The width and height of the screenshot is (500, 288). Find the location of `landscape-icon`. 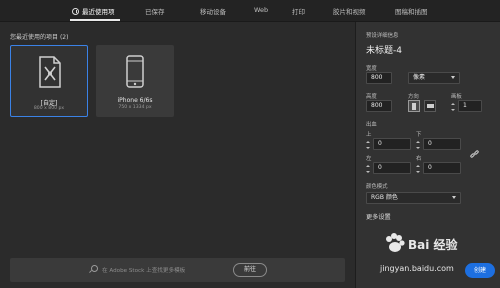

landscape-icon is located at coordinates (430, 106).